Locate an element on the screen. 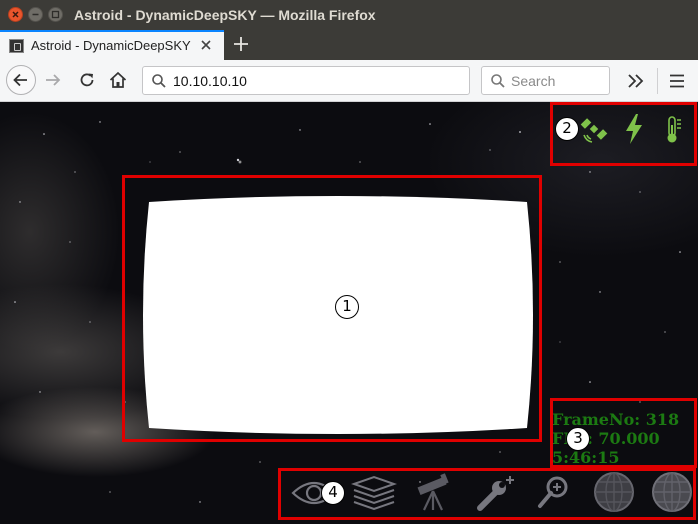  back-arrow-icon is located at coordinates (20, 80).